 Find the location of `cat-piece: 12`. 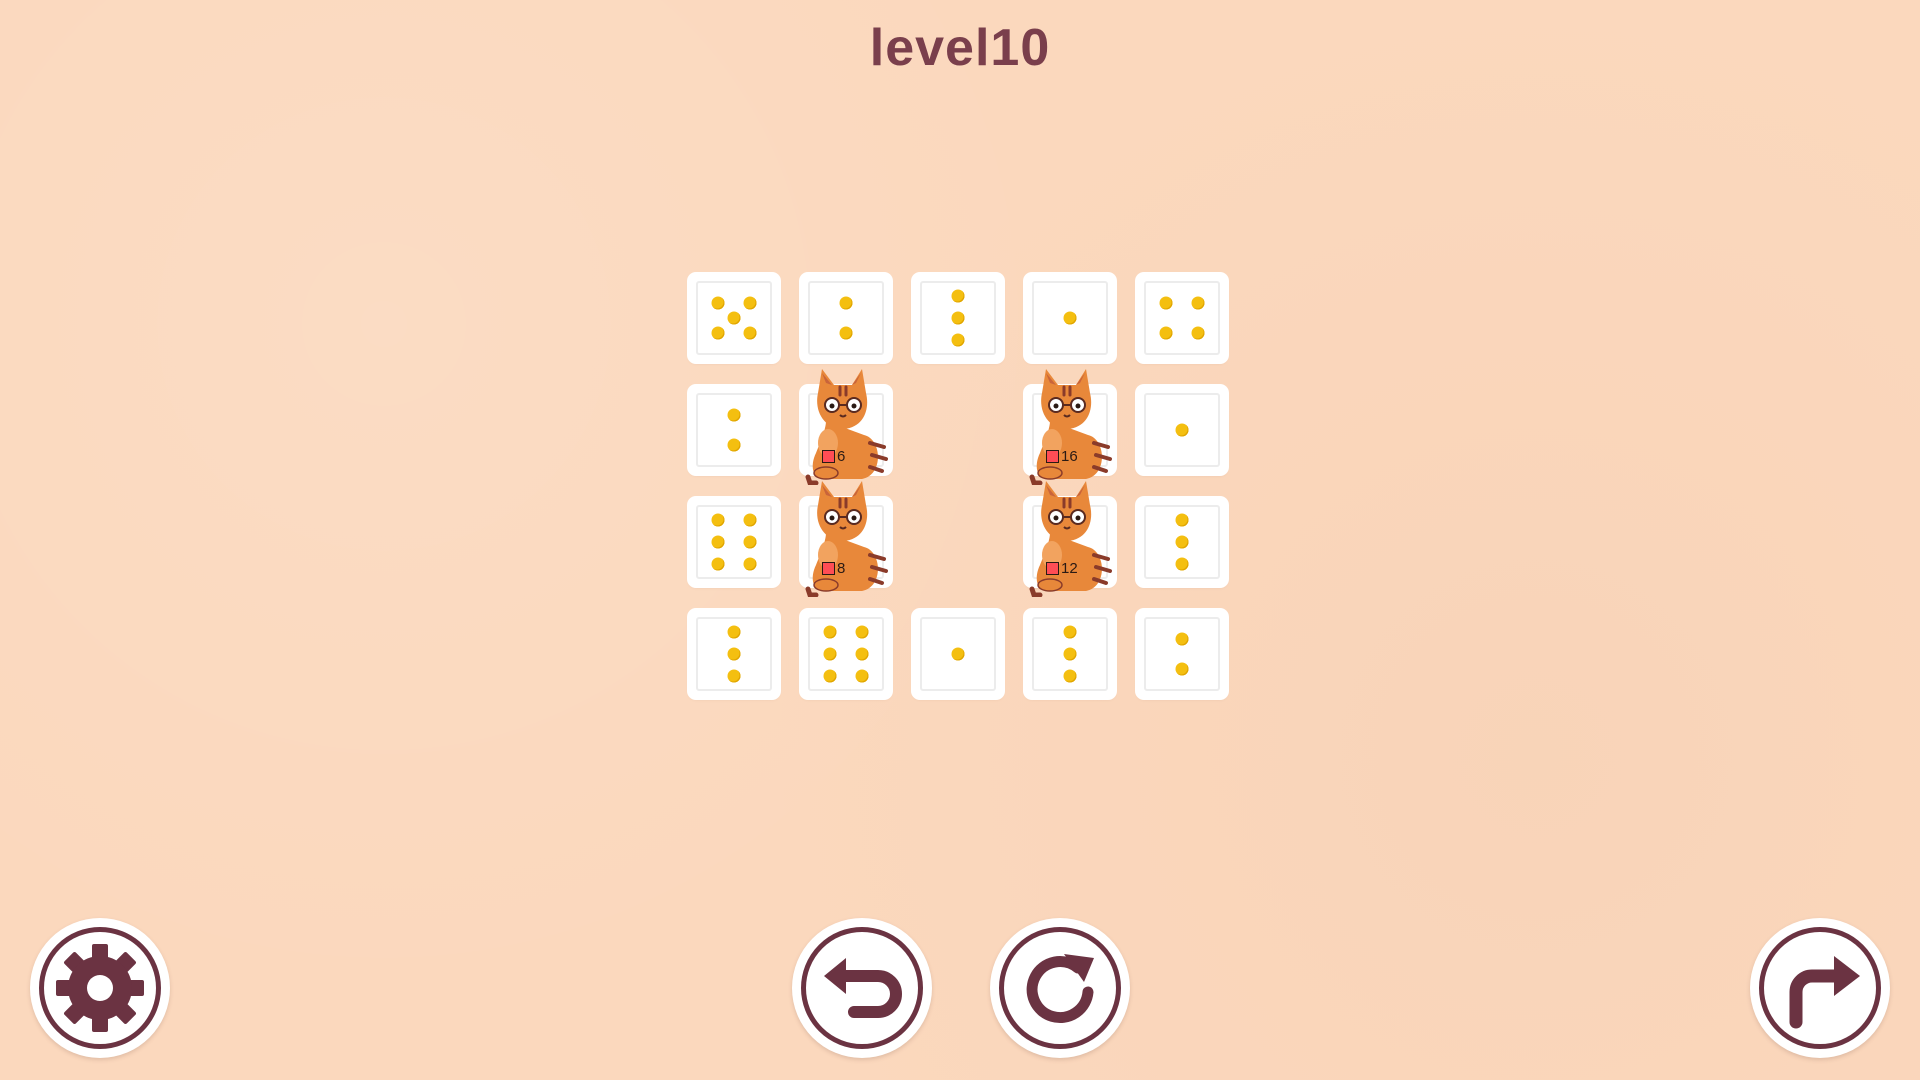

cat-piece: 12 is located at coordinates (1070, 537).